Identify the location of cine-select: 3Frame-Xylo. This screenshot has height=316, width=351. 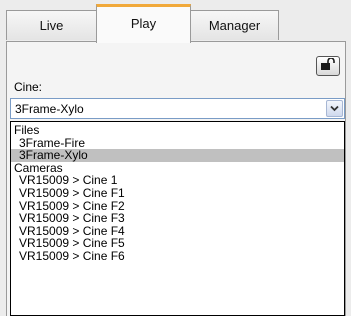
(177, 108).